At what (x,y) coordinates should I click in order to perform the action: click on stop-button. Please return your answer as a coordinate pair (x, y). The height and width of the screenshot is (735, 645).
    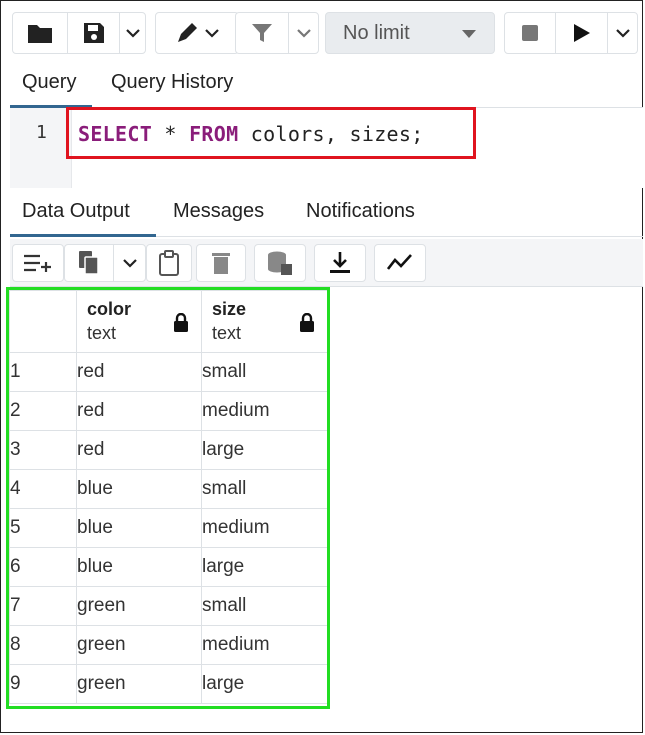
    Looking at the image, I should click on (530, 33).